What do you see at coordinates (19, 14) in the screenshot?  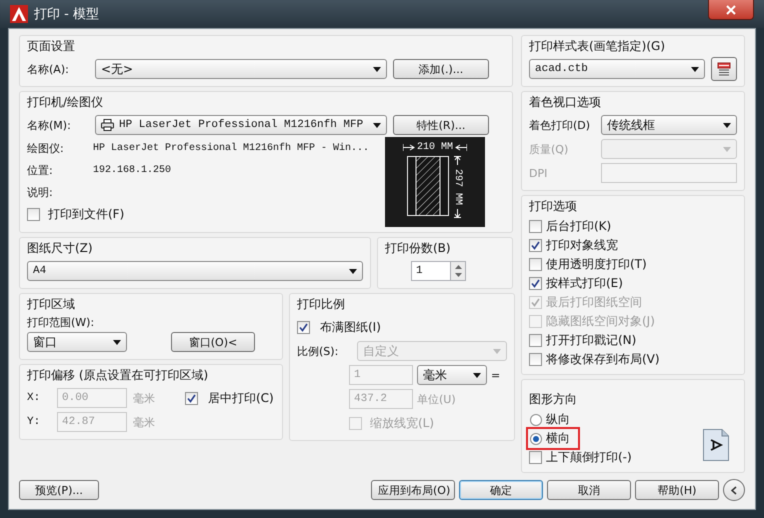 I see `app-logo-icon` at bounding box center [19, 14].